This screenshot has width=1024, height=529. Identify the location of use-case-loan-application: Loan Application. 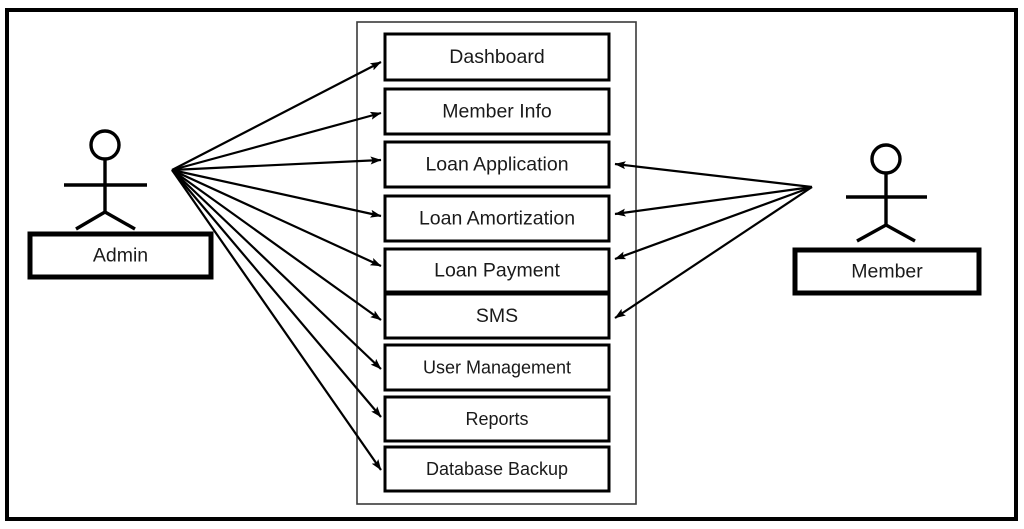
(497, 164).